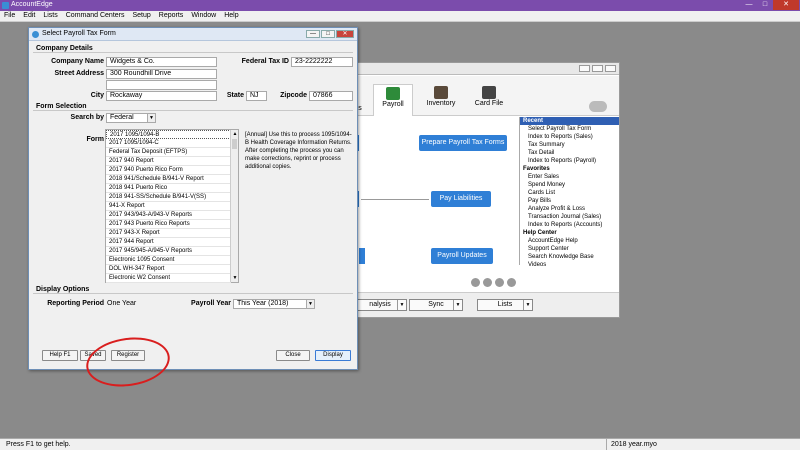  What do you see at coordinates (511, 282) in the screenshot?
I see `linkedin-icon` at bounding box center [511, 282].